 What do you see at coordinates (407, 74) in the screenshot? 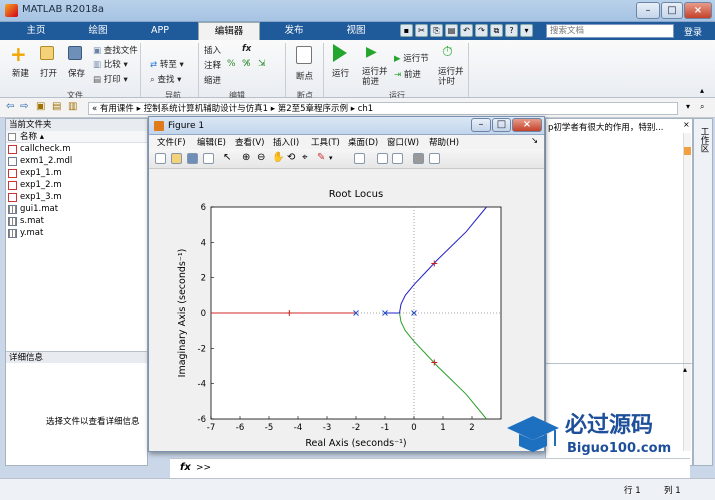
I see `advance-button: ⇥ 前进` at bounding box center [407, 74].